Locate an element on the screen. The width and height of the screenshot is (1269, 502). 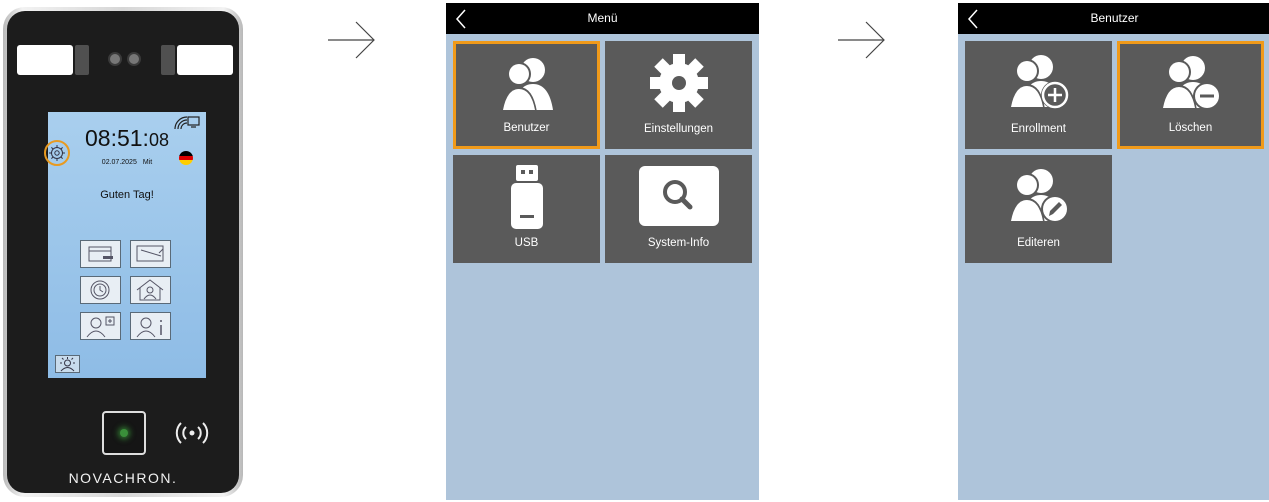
card-swipe-button is located at coordinates (150, 254).